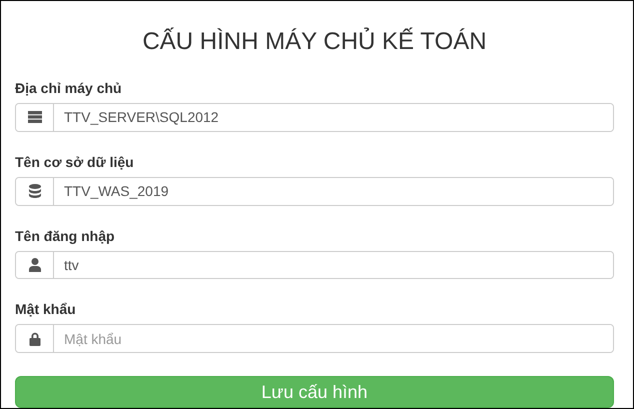 The height and width of the screenshot is (409, 634). Describe the element at coordinates (314, 42) in the screenshot. I see `page-title: CẤU HÌNH MÁY CHỦ KẾ TOÁN` at that location.